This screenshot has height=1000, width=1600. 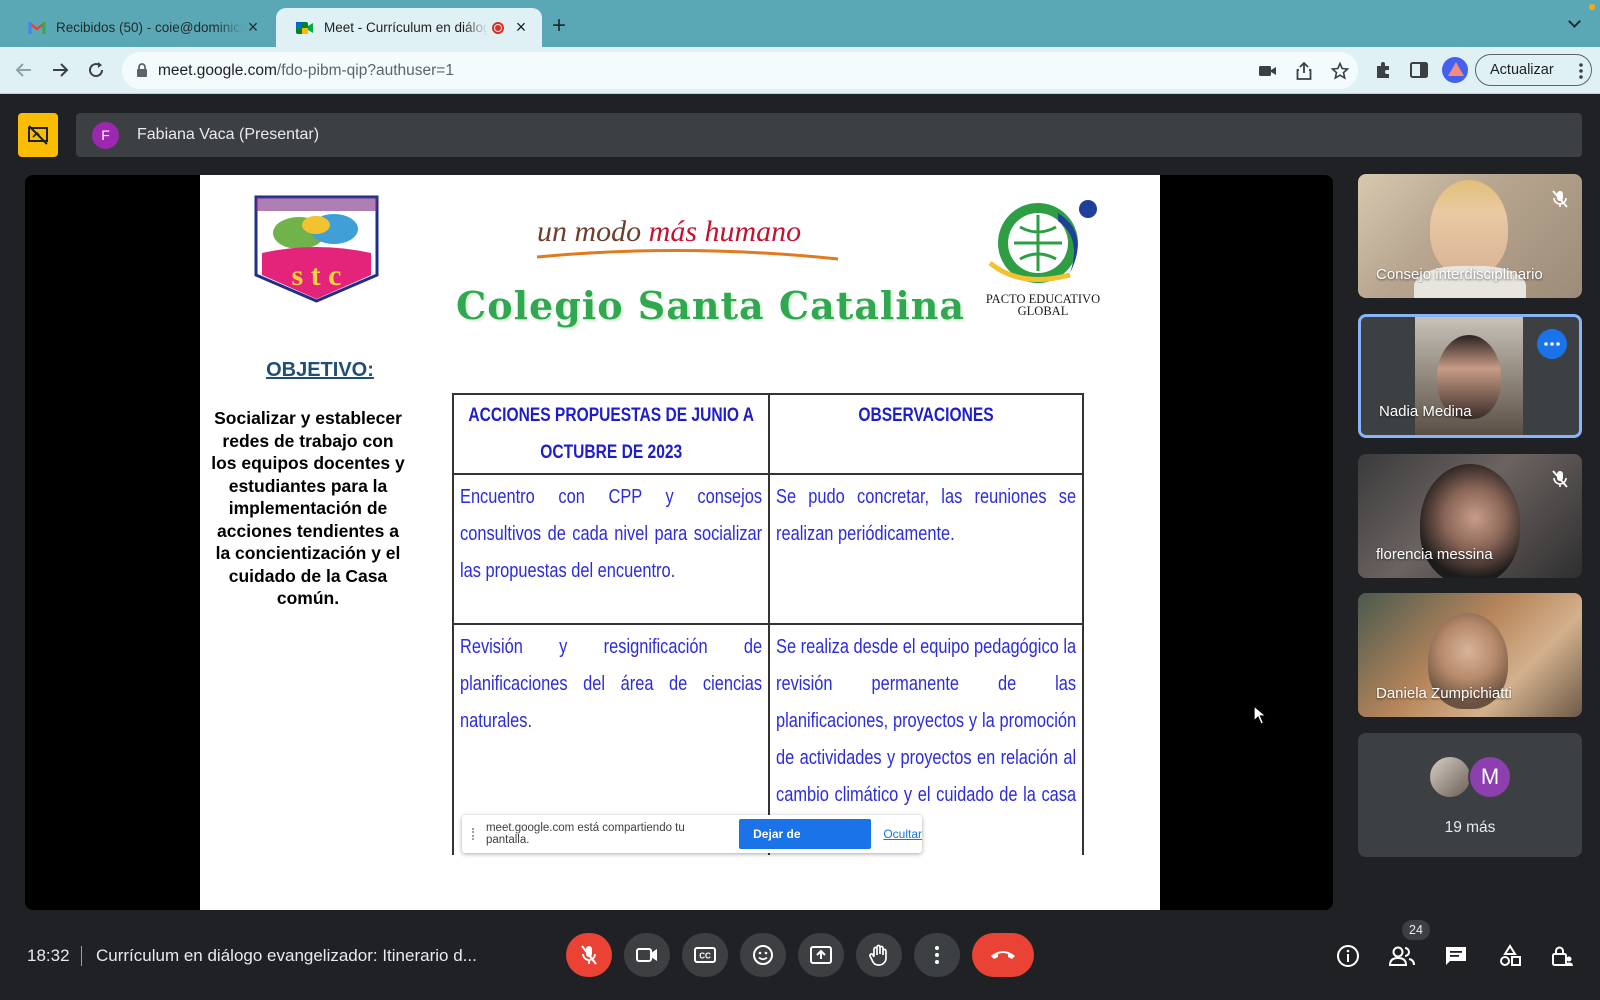 I want to click on avatar, so click(x=1450, y=777).